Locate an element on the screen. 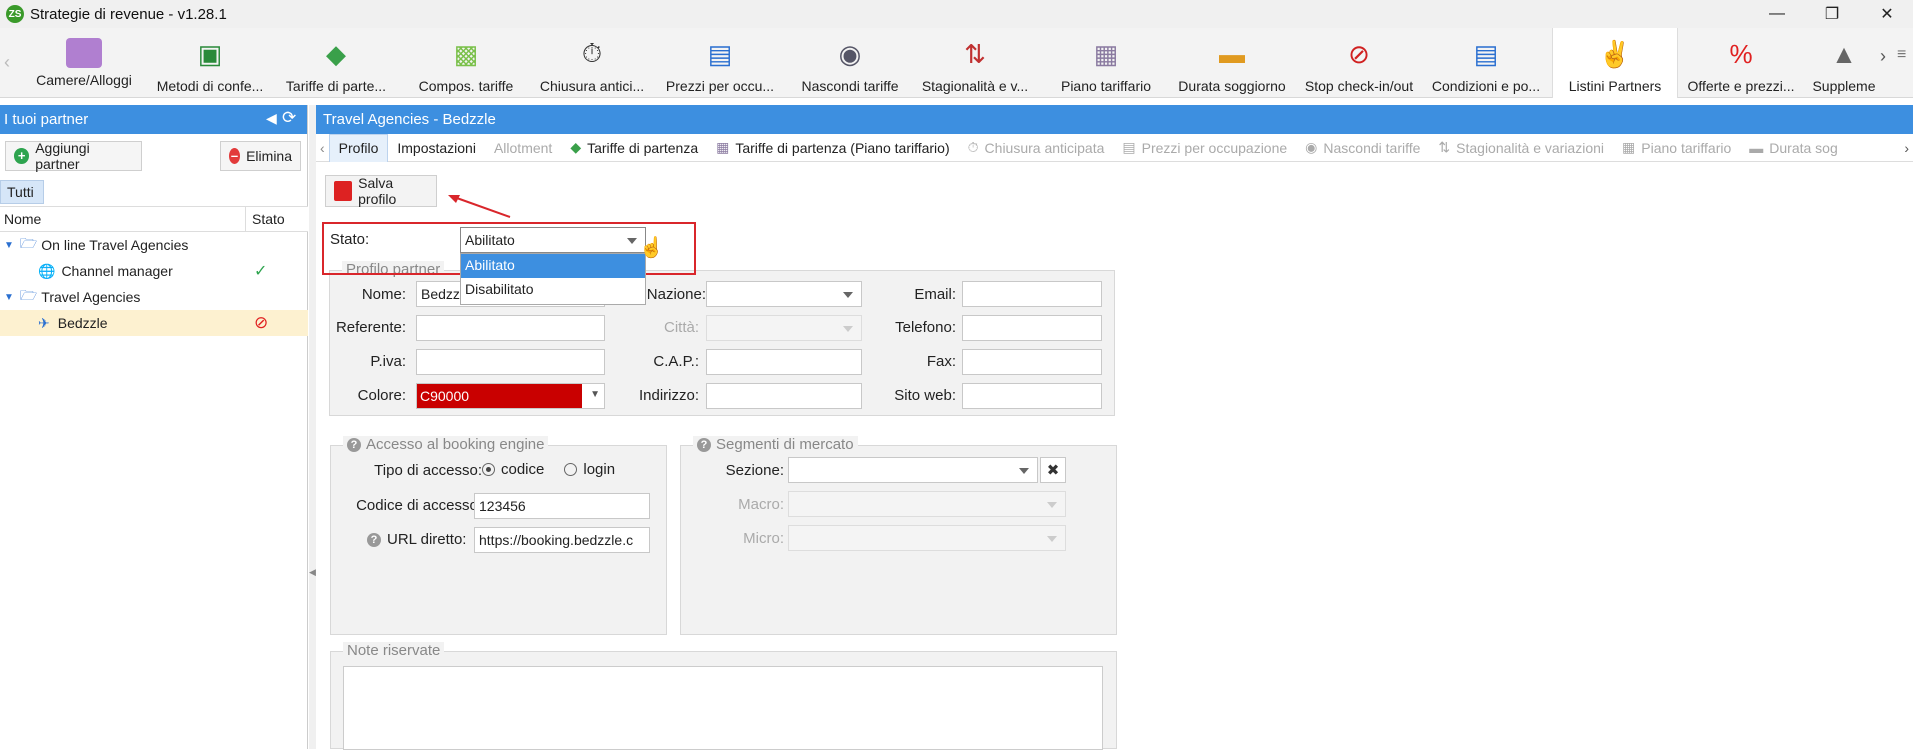  toolbar-piano-tariffario: ▦ Piano tariffario is located at coordinates (1106, 63).